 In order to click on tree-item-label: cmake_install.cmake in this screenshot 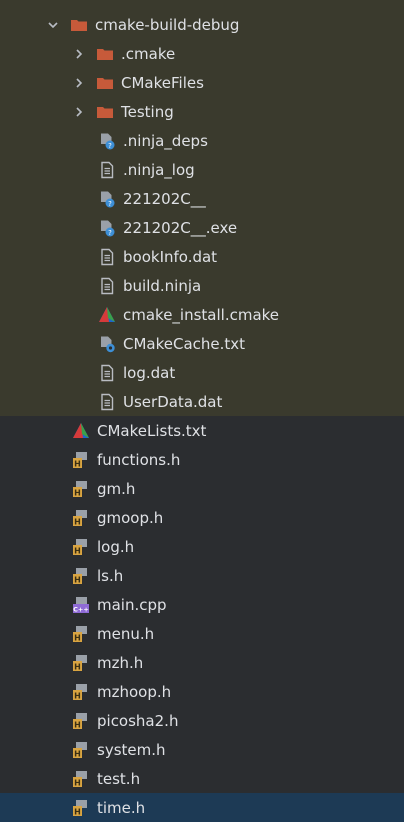, I will do `click(201, 314)`.